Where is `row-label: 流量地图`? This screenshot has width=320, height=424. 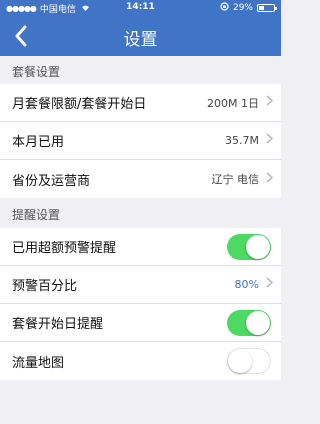
row-label: 流量地图 is located at coordinates (38, 363).